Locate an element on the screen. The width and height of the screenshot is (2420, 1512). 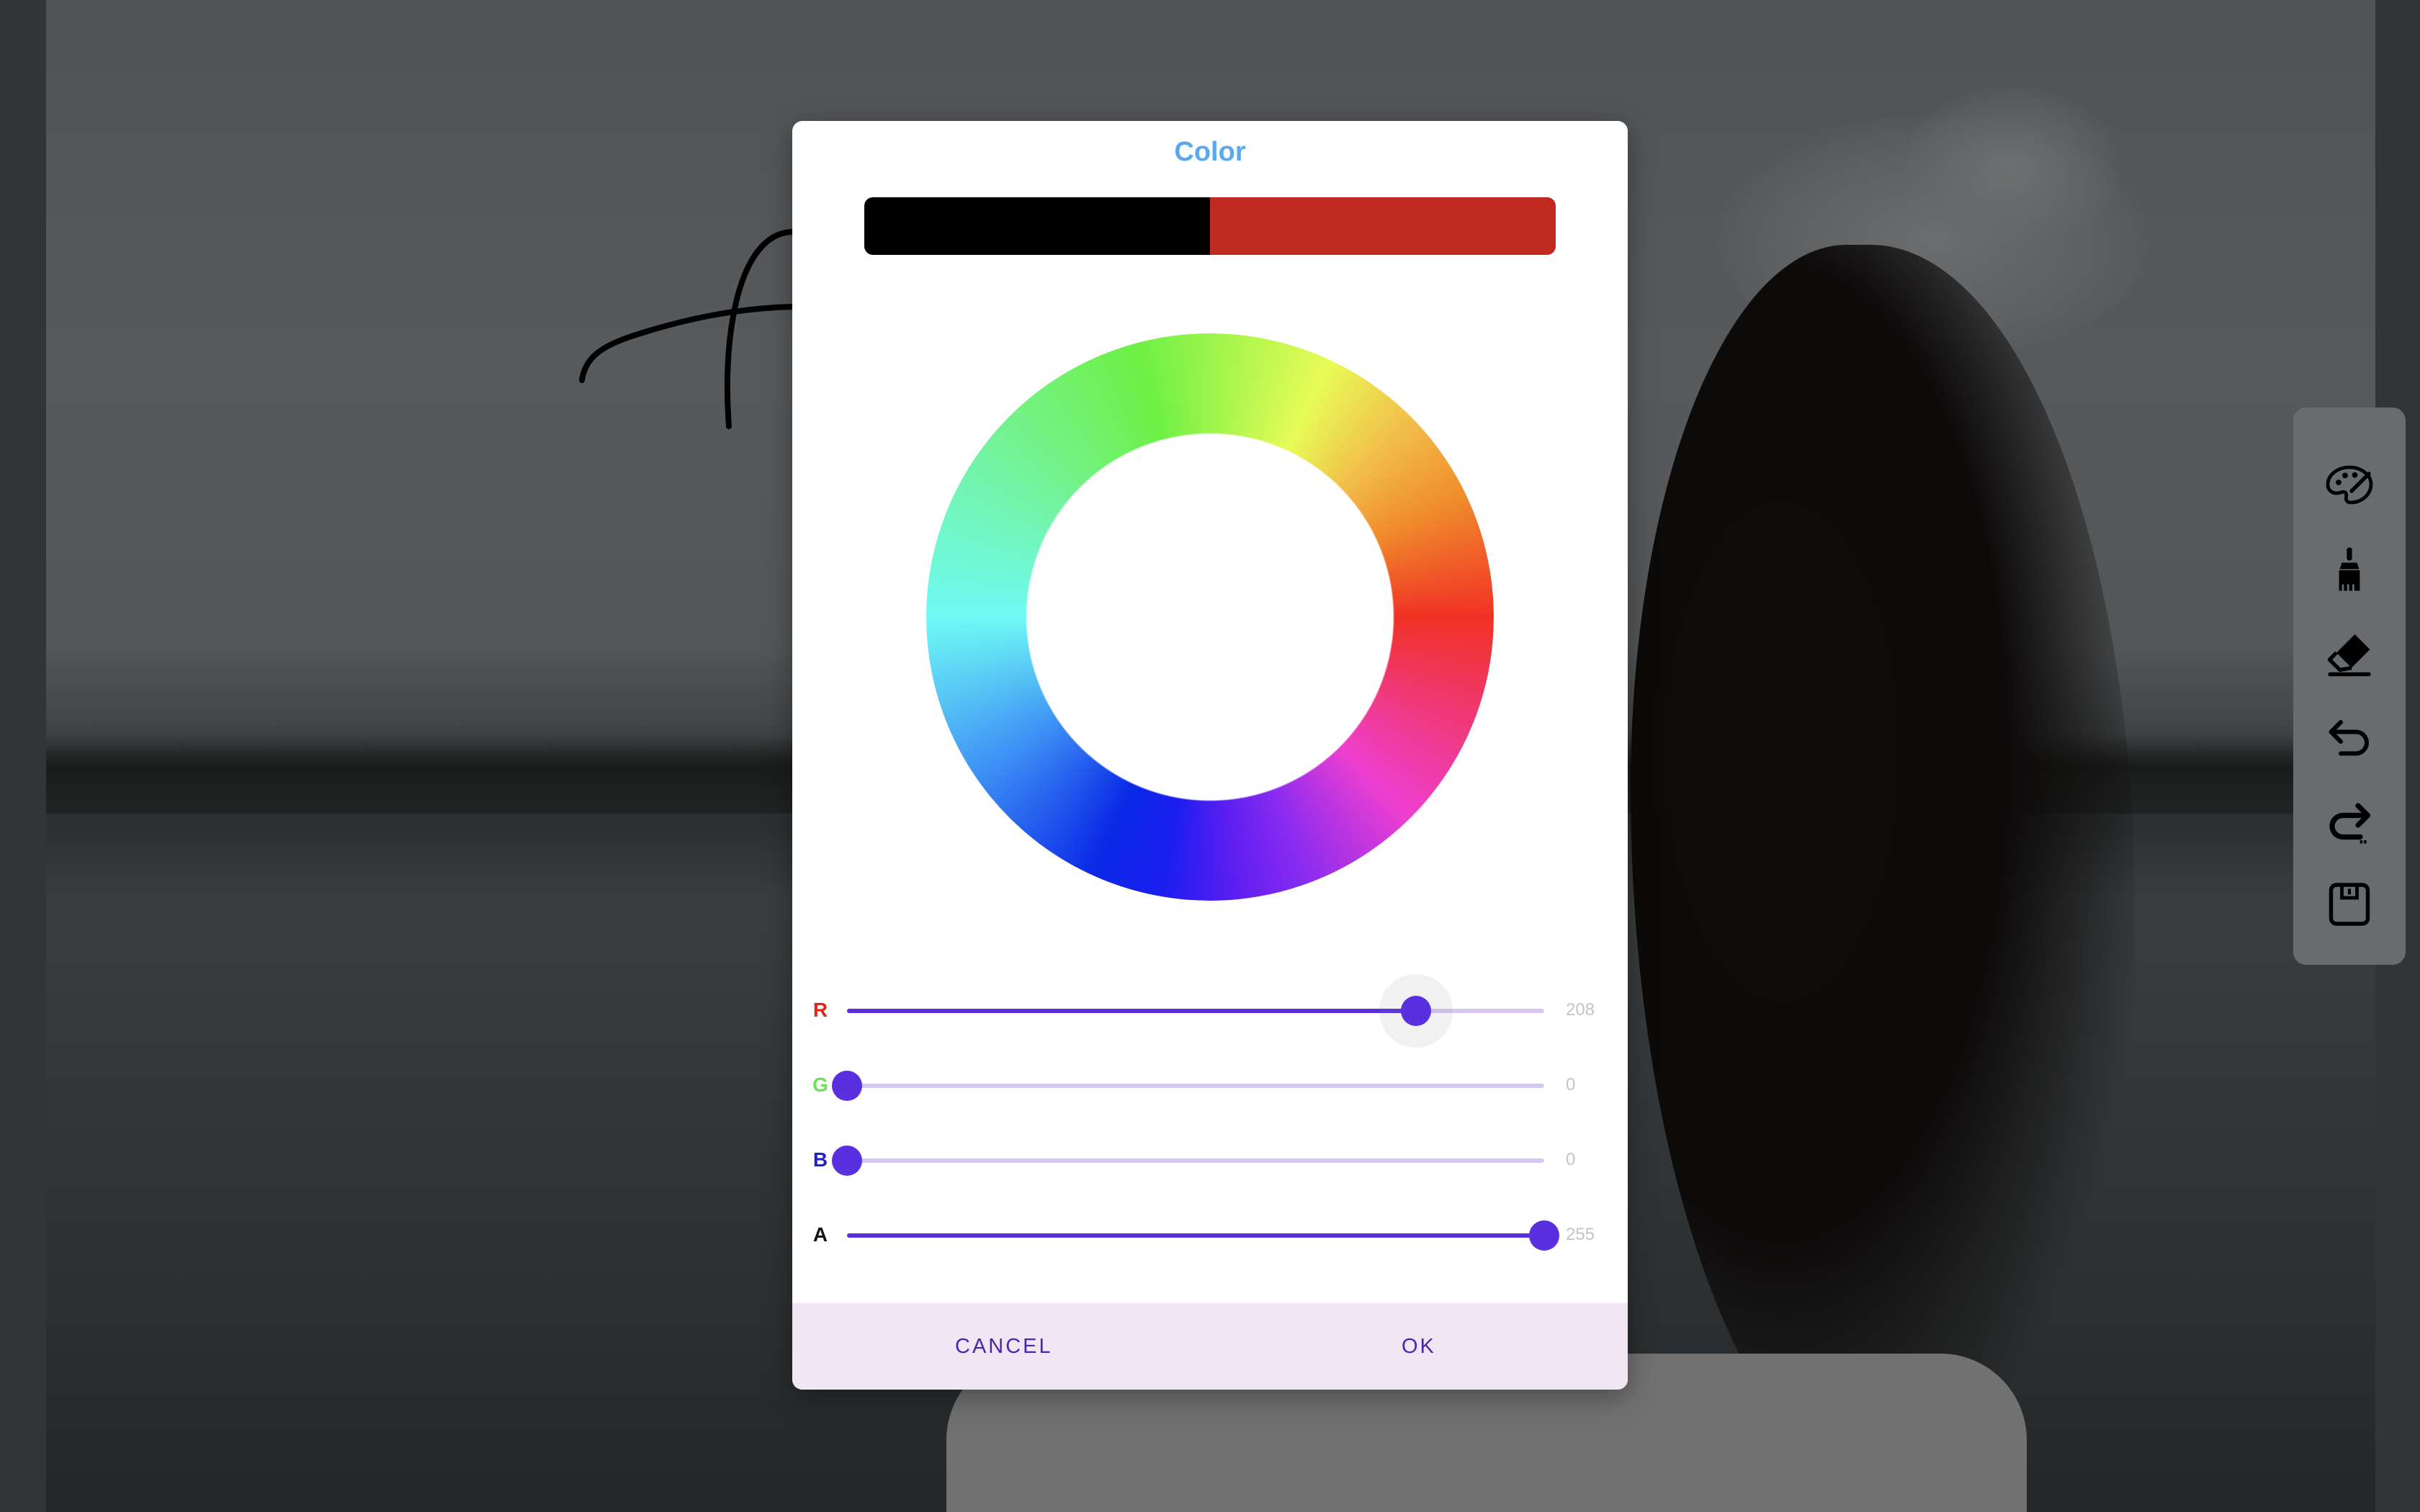
red-slider-fill is located at coordinates (1131, 1011).